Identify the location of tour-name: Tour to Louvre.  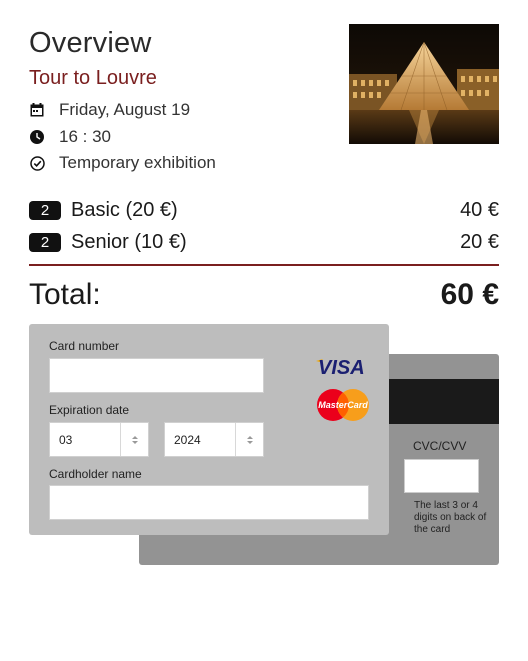
(93, 78).